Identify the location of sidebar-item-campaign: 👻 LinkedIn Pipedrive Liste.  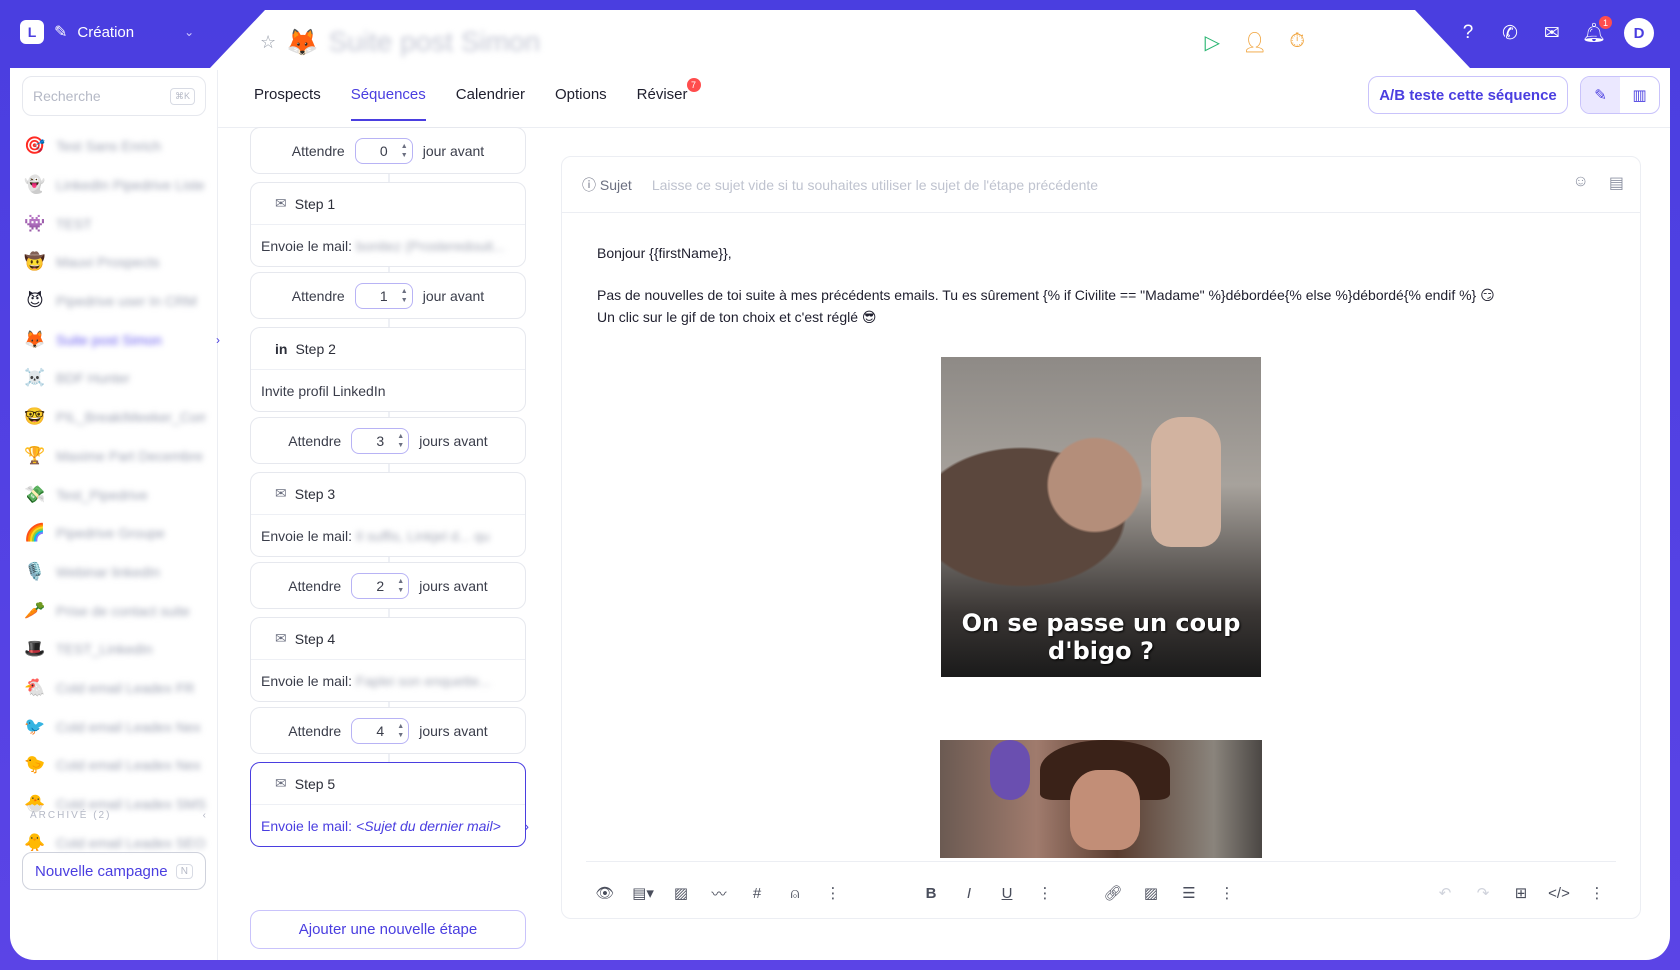
(119, 185).